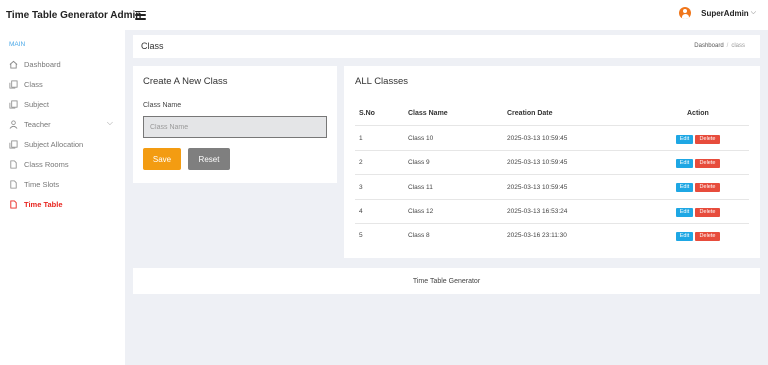 The height and width of the screenshot is (365, 768). I want to click on sidebar-item-label: Subject, so click(37, 104).